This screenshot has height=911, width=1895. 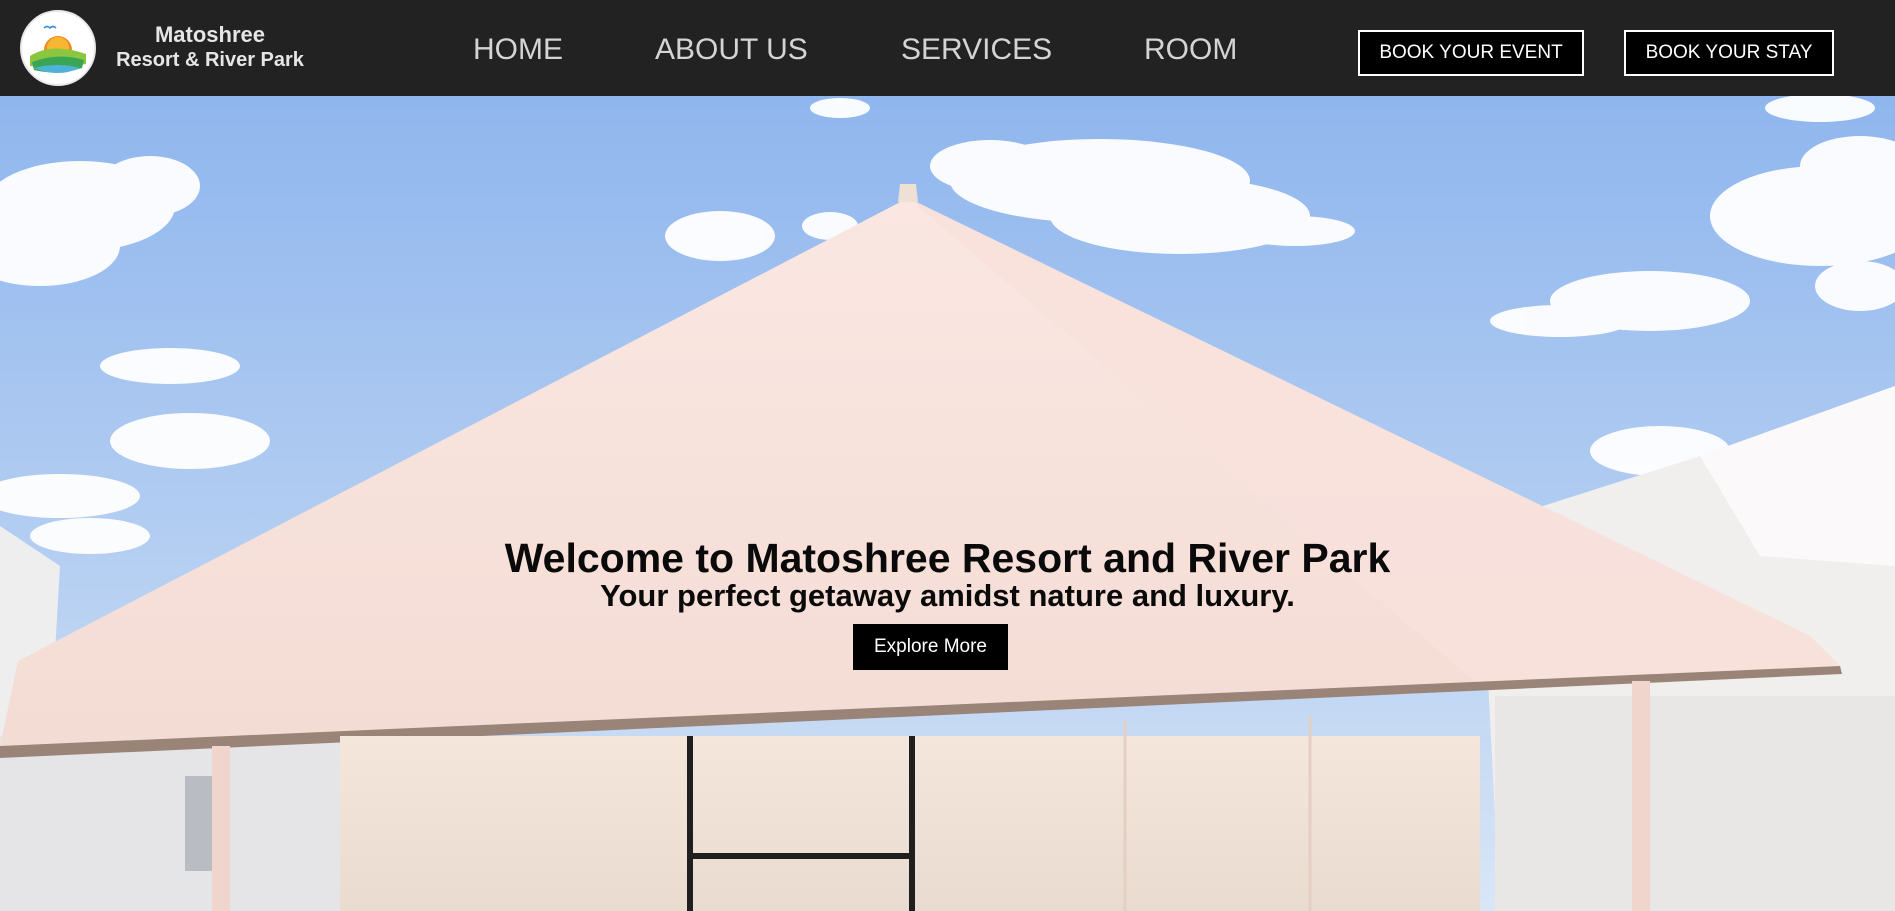 I want to click on brand-logo-icon, so click(x=58, y=48).